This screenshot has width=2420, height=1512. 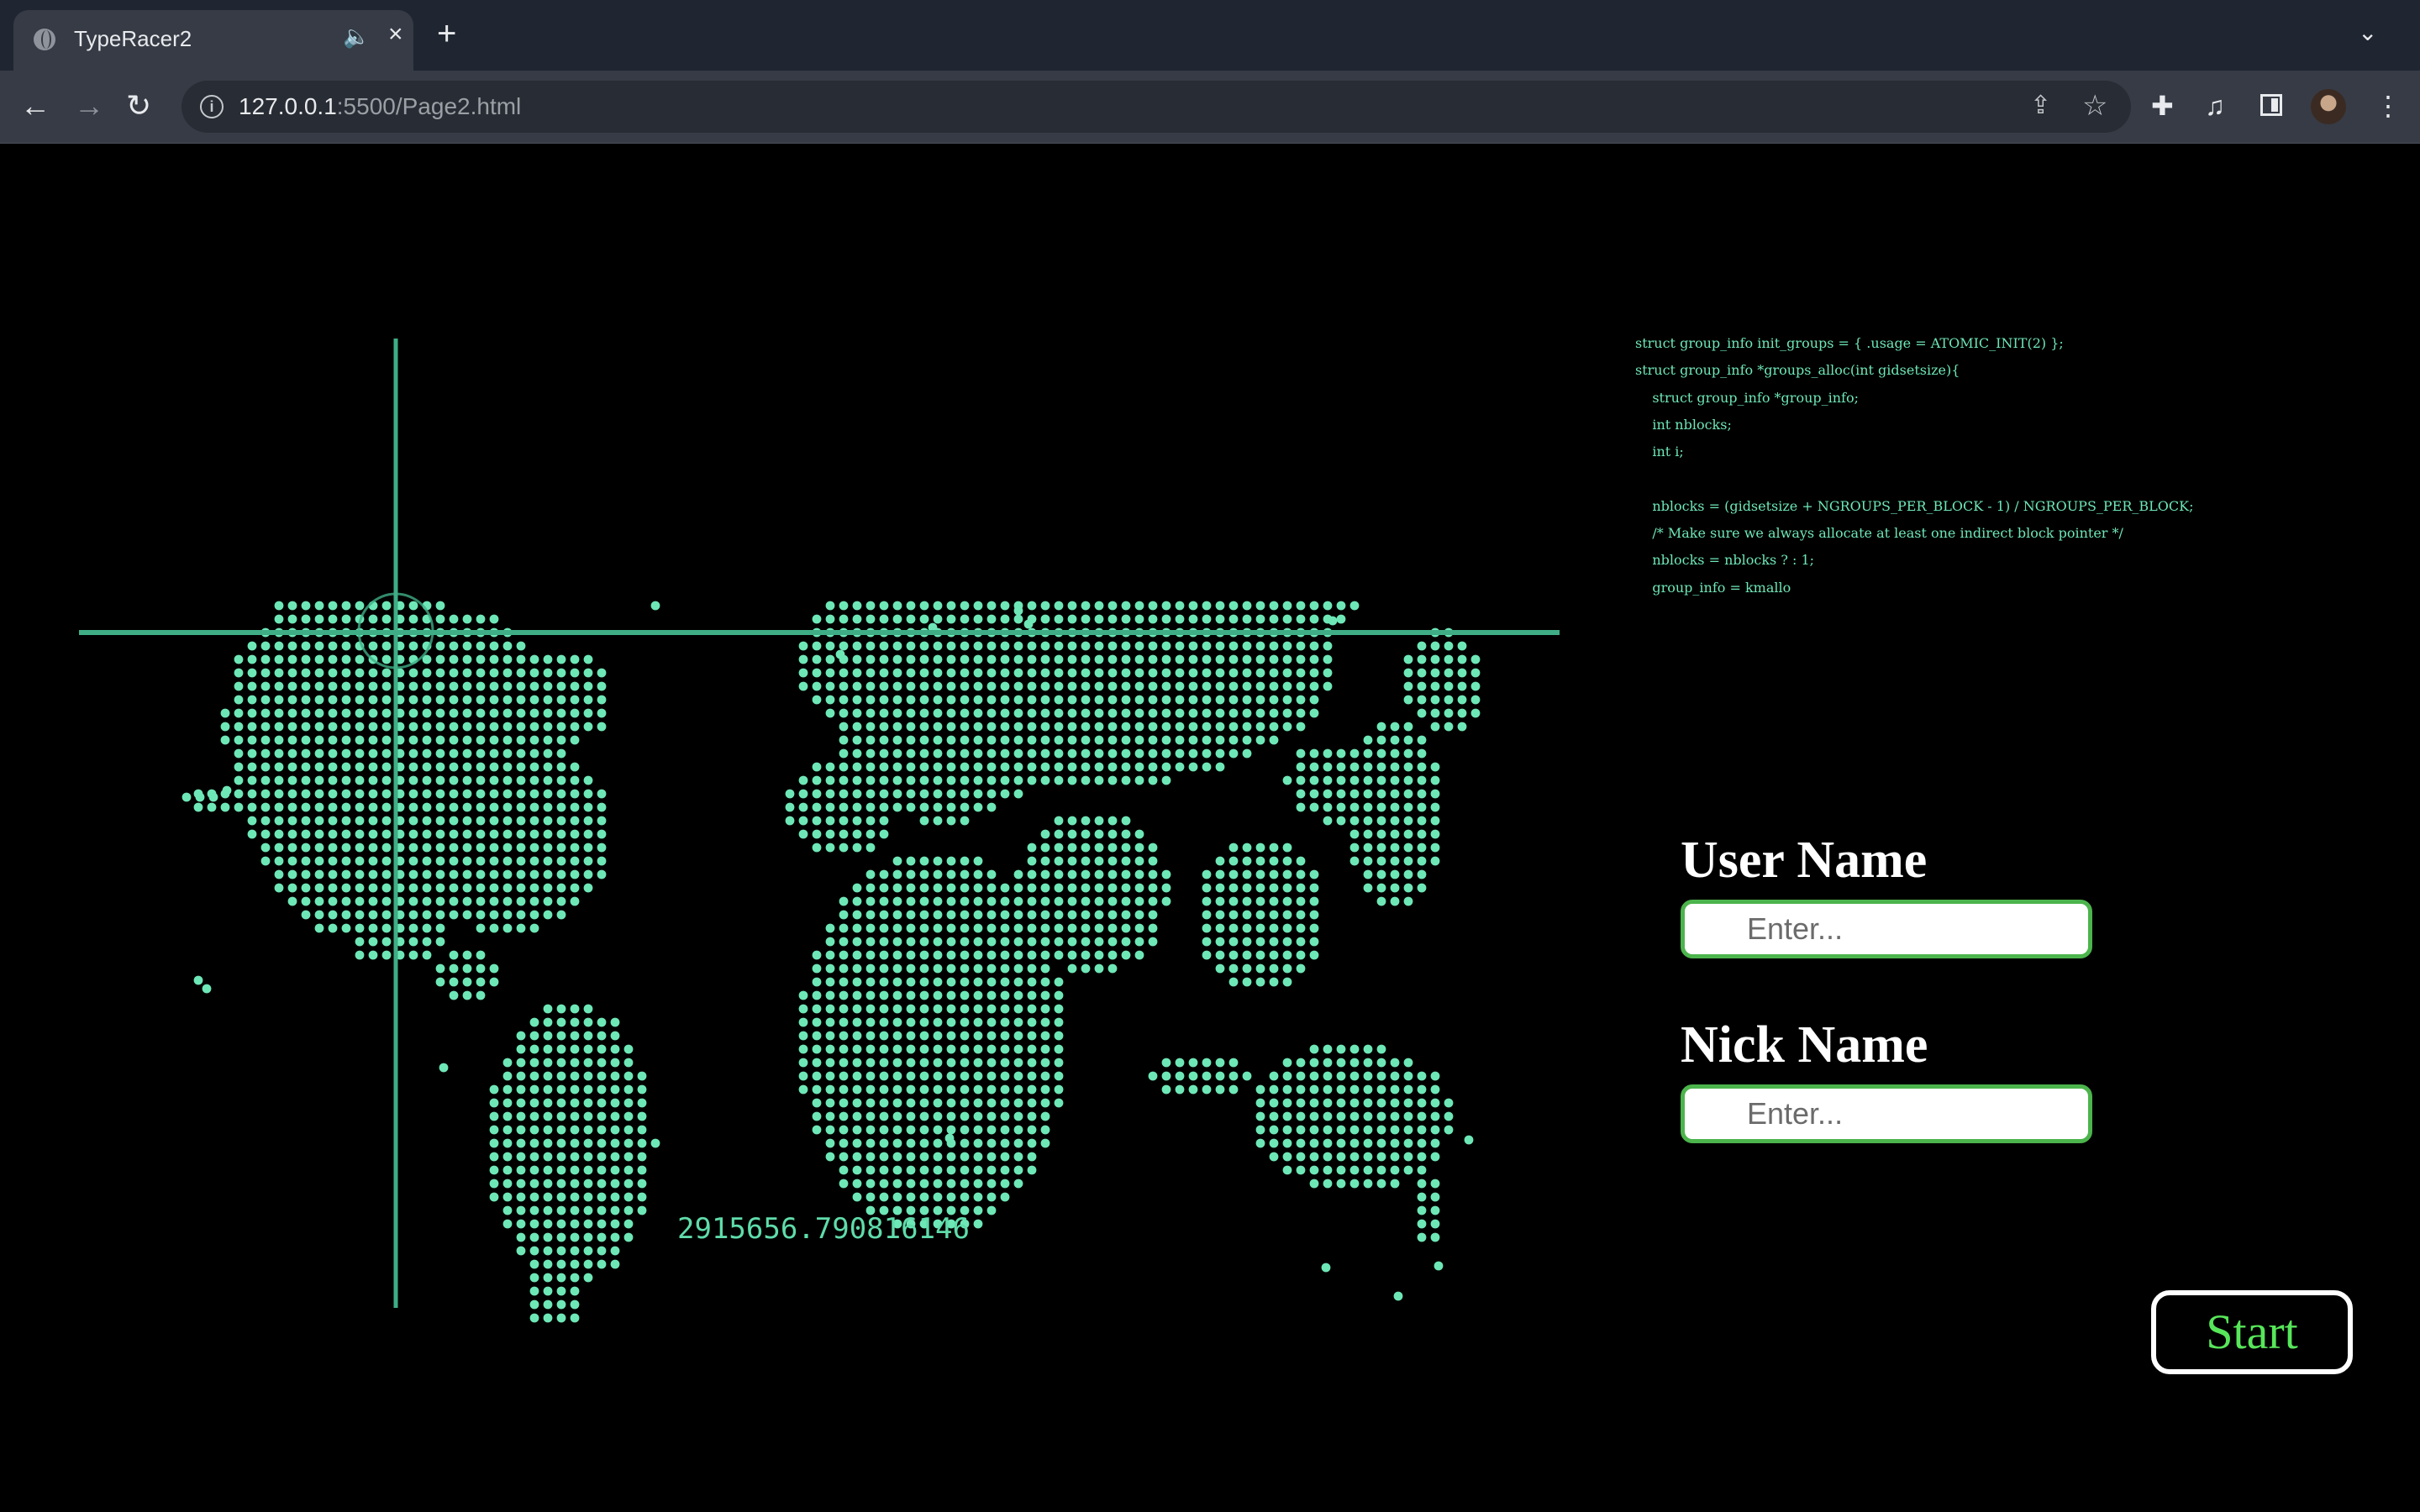 What do you see at coordinates (35, 106) in the screenshot?
I see `back-button: ←` at bounding box center [35, 106].